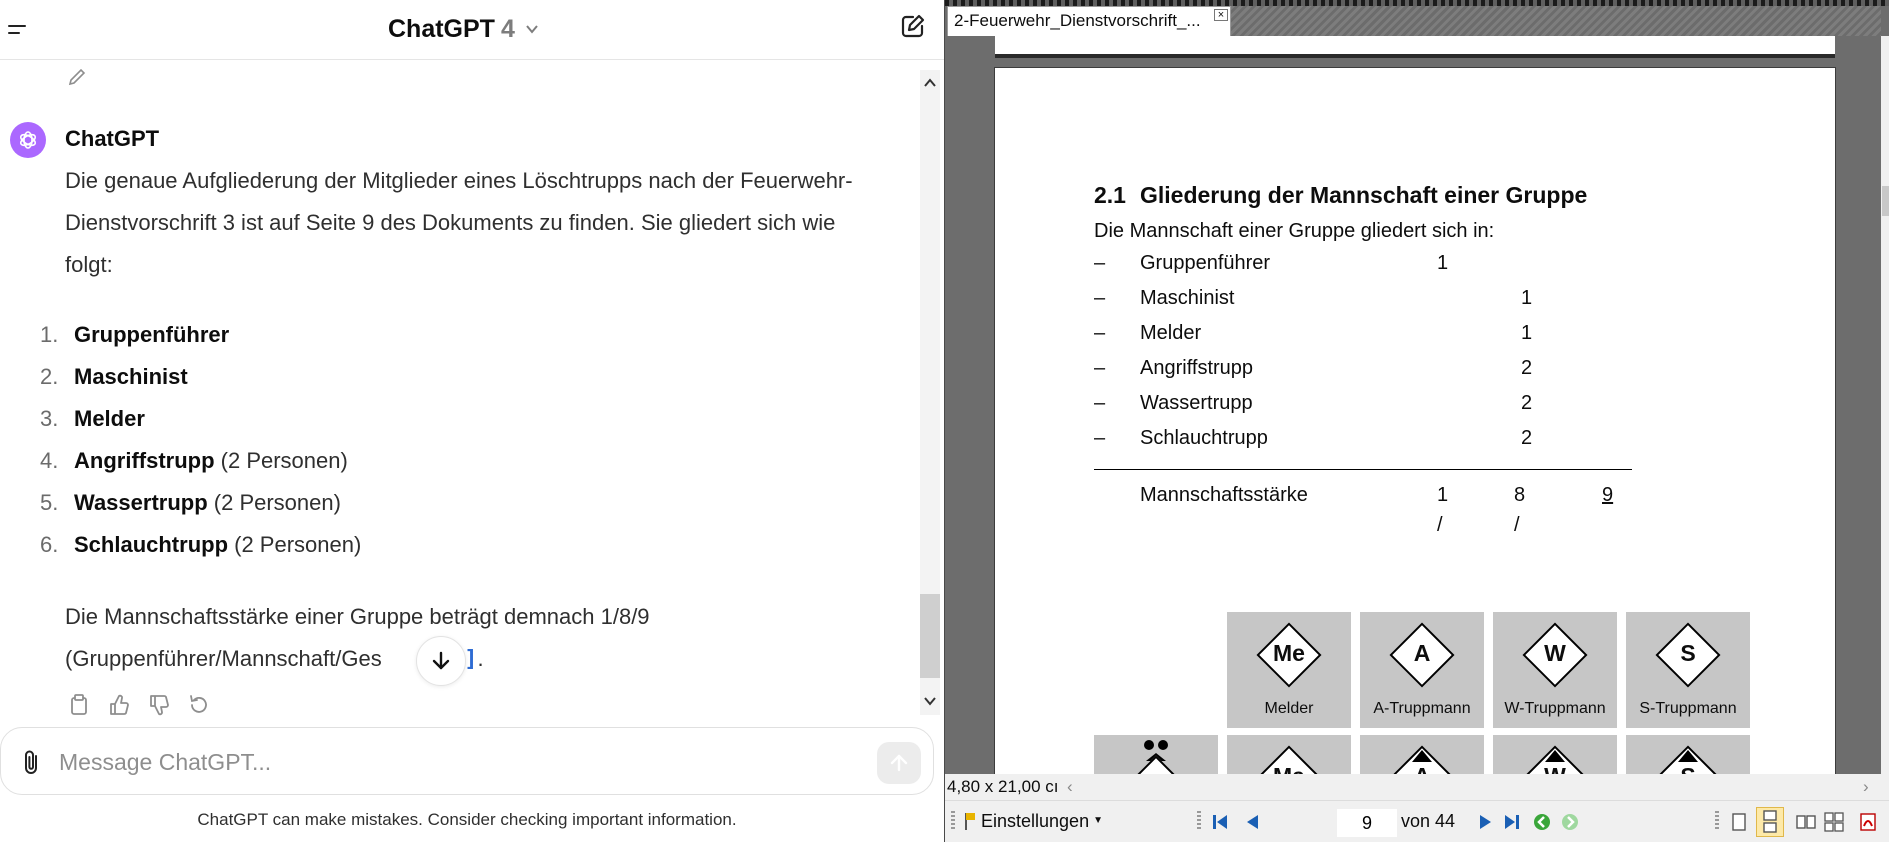  I want to click on symbol-tile, so click(1156, 754).